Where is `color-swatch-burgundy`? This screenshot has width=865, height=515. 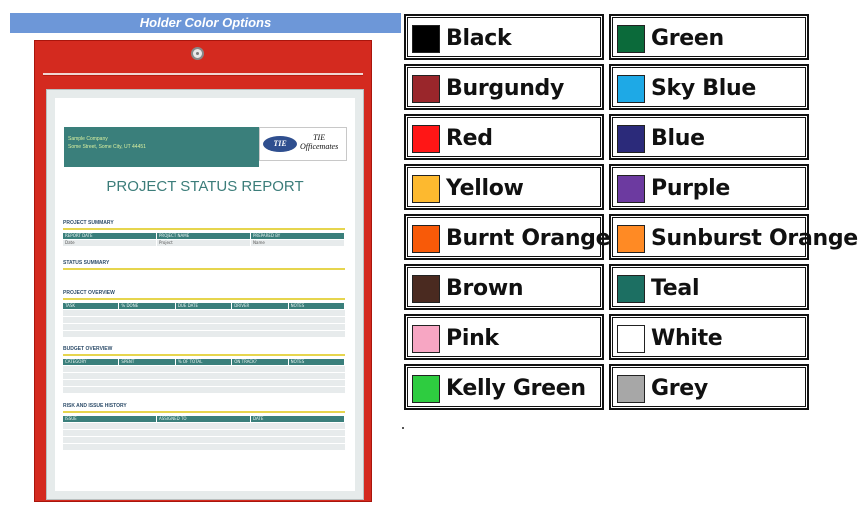
color-swatch-burgundy is located at coordinates (426, 89).